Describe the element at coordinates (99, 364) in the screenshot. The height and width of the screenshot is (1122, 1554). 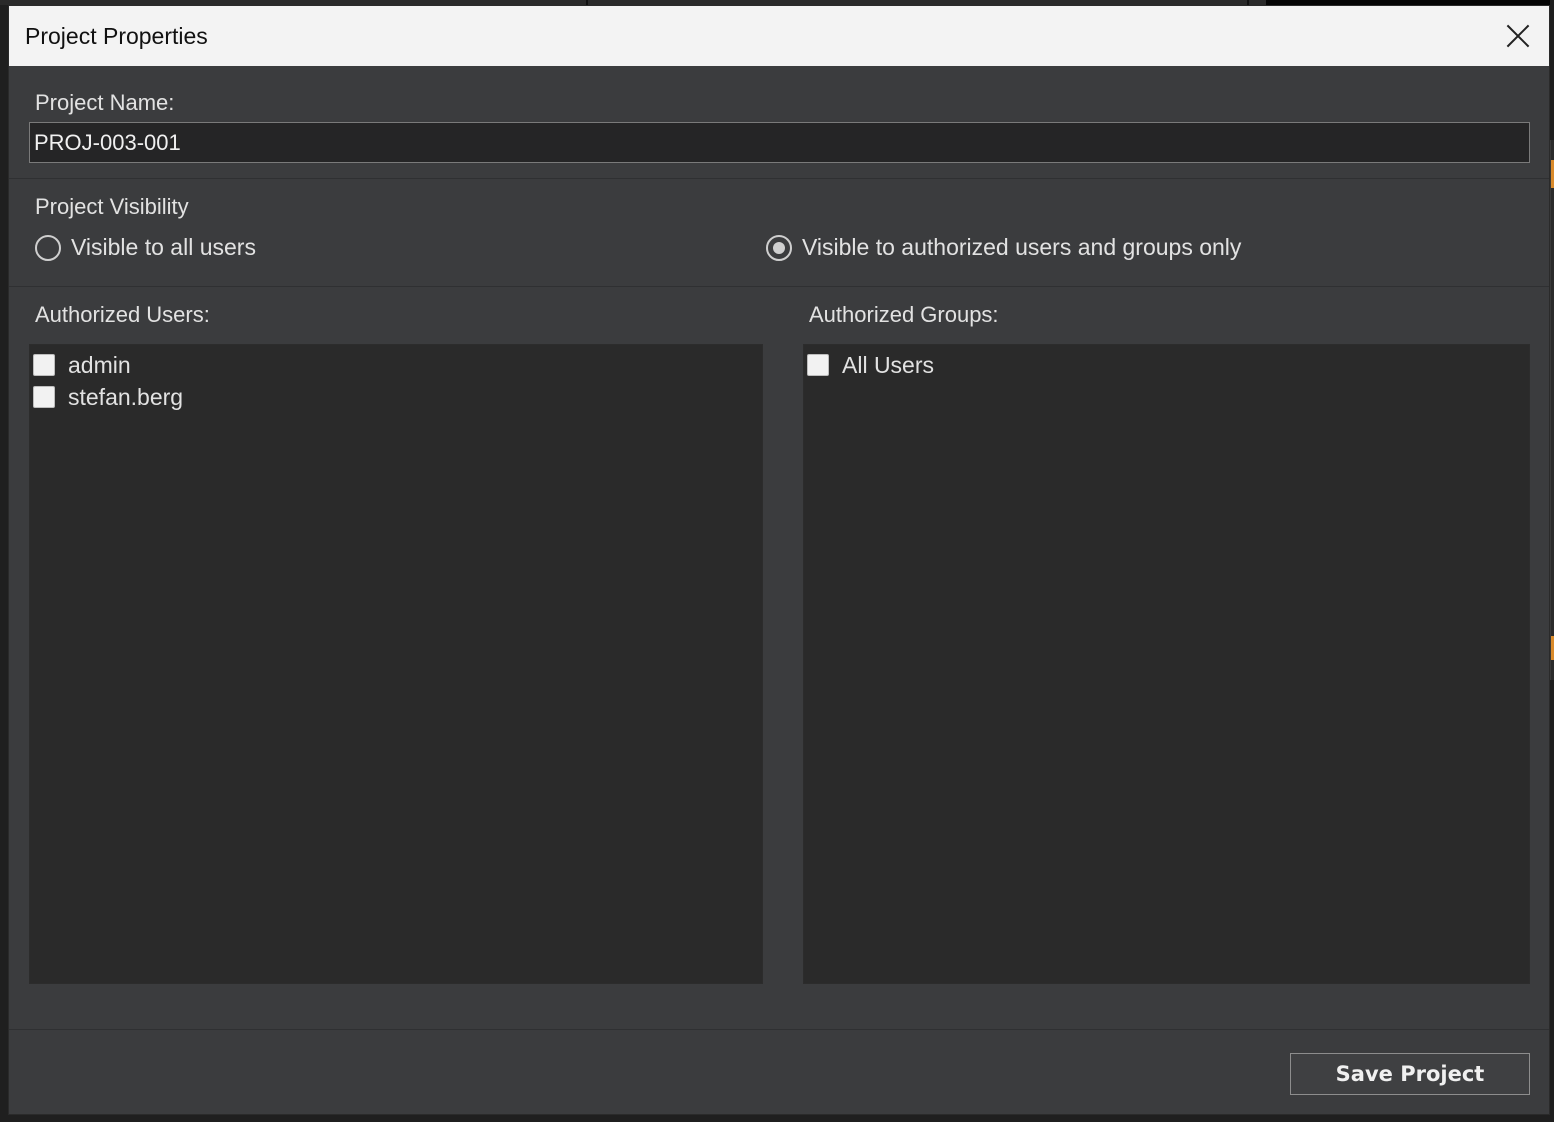
I see `list-item-label: admin` at that location.